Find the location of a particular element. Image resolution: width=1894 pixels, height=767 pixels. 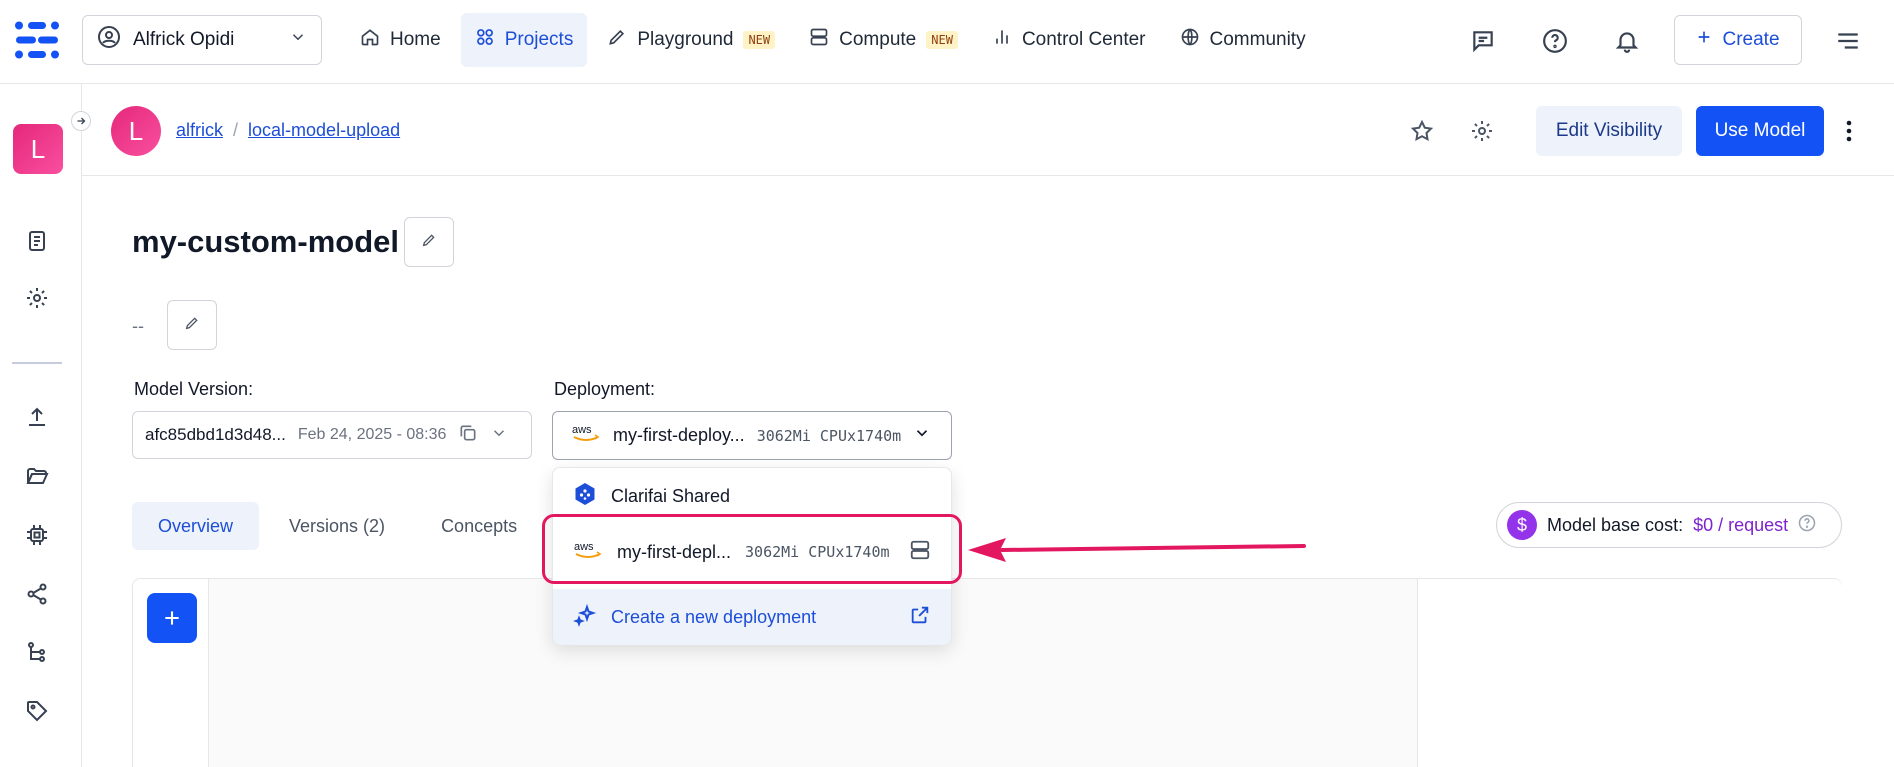

nav-projects: Projects is located at coordinates (524, 40).